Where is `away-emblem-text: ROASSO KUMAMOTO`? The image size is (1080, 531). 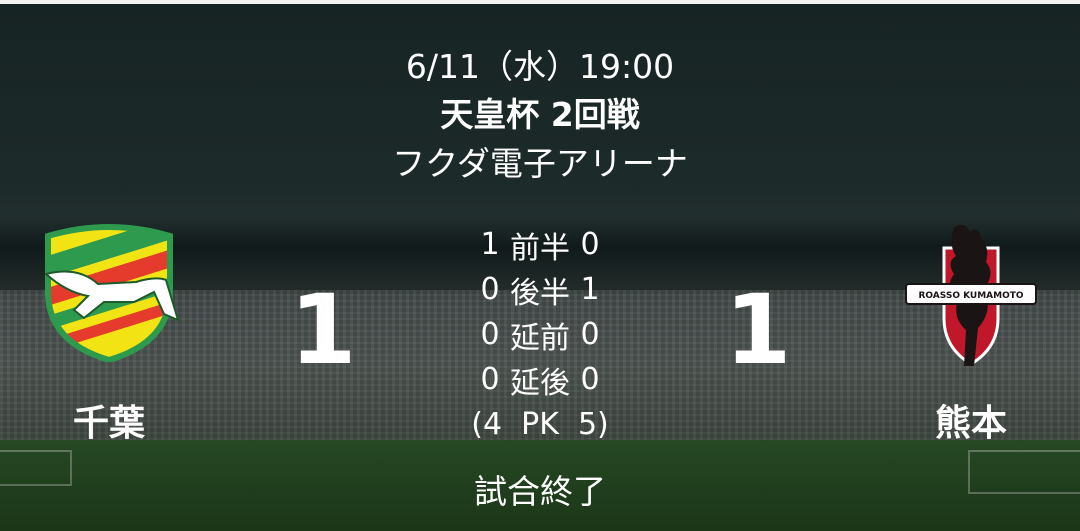
away-emblem-text: ROASSO KUMAMOTO is located at coordinates (970, 296).